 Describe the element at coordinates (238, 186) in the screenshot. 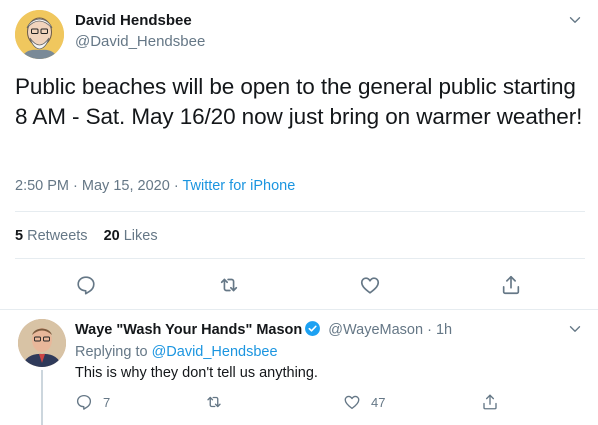

I see `tweet-source-link: Twitter for iPhone` at that location.